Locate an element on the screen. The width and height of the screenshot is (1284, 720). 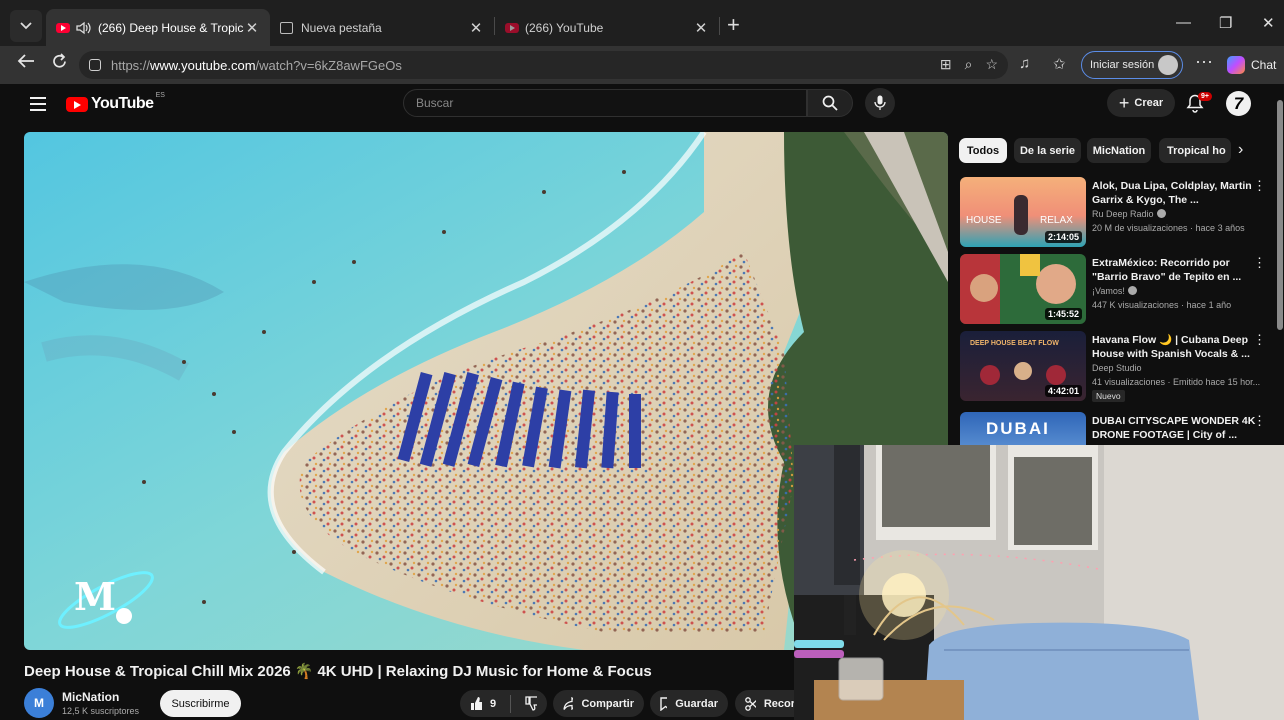
video-thumbnail: DEEP HOUSE BEAT FLOW 4:42:01 is located at coordinates (1023, 366).